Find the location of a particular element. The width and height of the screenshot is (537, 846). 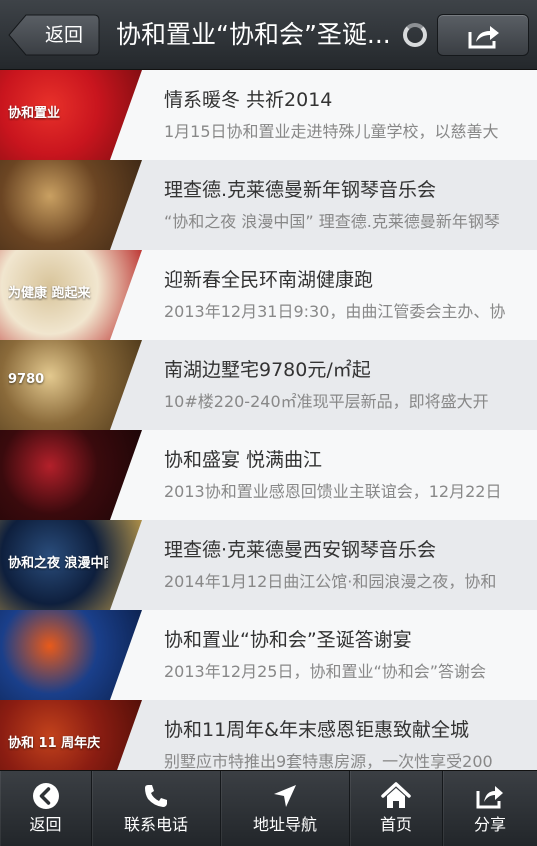

list-item-description: 10#楼220-240㎡准现平层新品，即将盛大开 is located at coordinates (326, 401).